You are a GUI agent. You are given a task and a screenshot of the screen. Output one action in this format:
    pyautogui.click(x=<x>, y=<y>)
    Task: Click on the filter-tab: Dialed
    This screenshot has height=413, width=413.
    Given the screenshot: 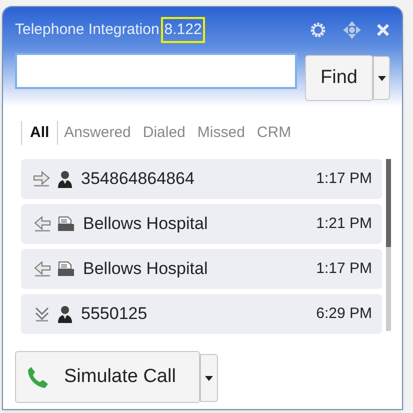 What is the action you would take?
    pyautogui.click(x=164, y=133)
    